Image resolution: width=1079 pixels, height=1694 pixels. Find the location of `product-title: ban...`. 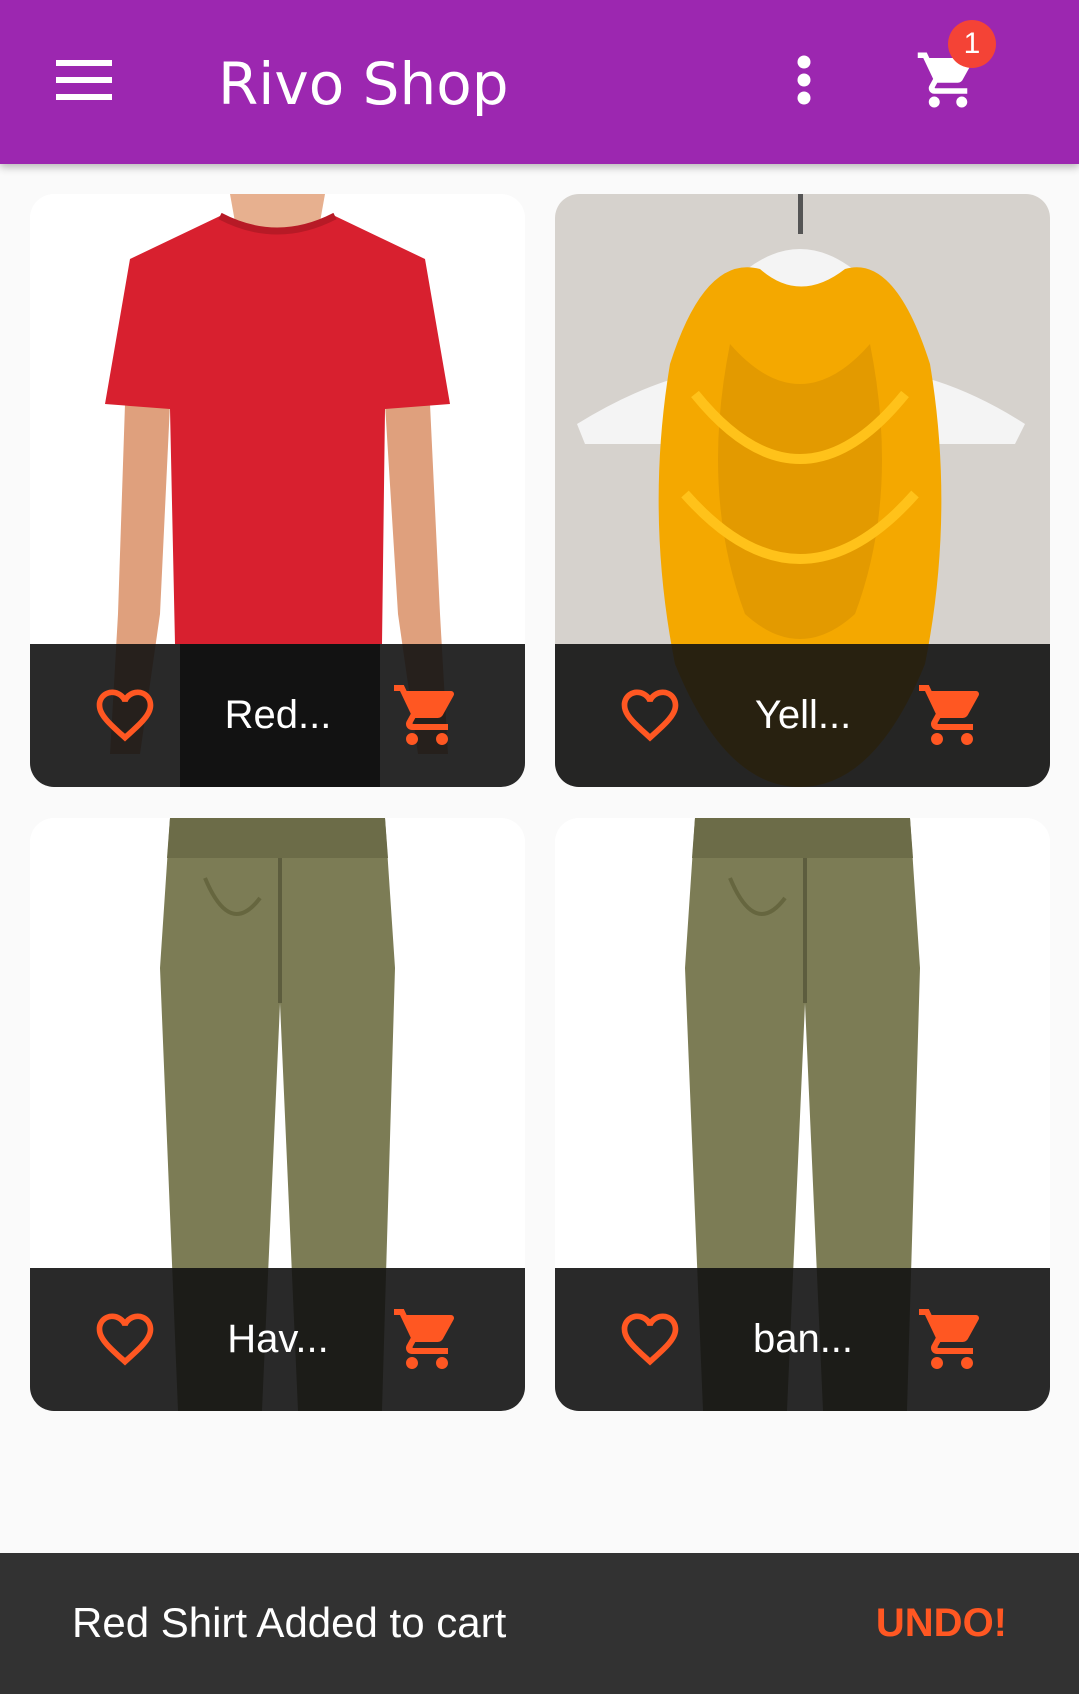

product-title: ban... is located at coordinates (803, 1339).